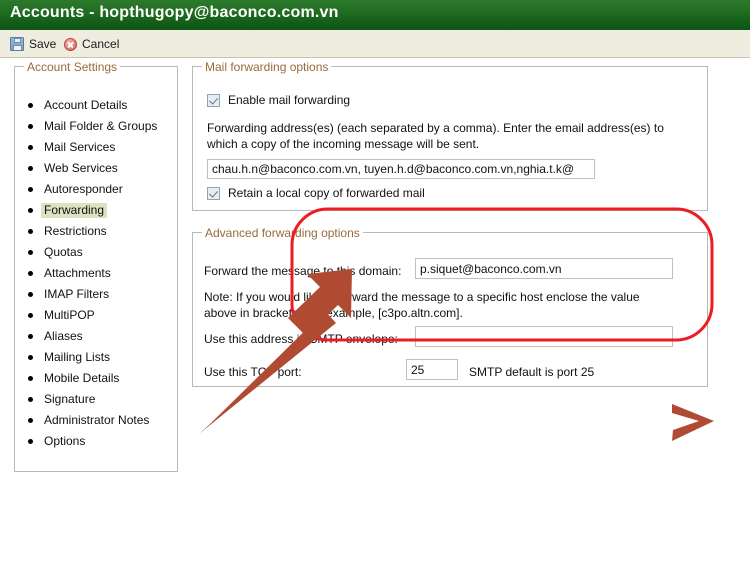 This screenshot has width=750, height=583. Describe the element at coordinates (77, 357) in the screenshot. I see `sidebar-item-label: Mailing Lists` at that location.